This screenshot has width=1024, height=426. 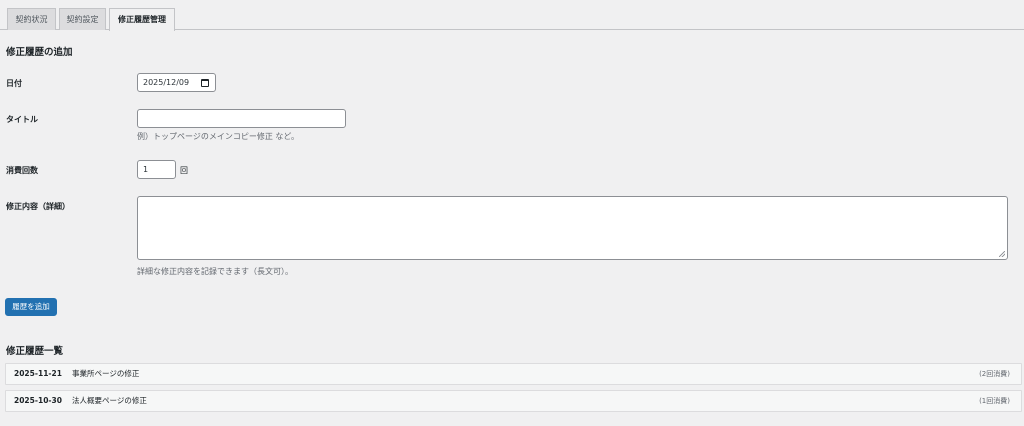 I want to click on history-title: 事業所ページの修正, so click(x=106, y=373).